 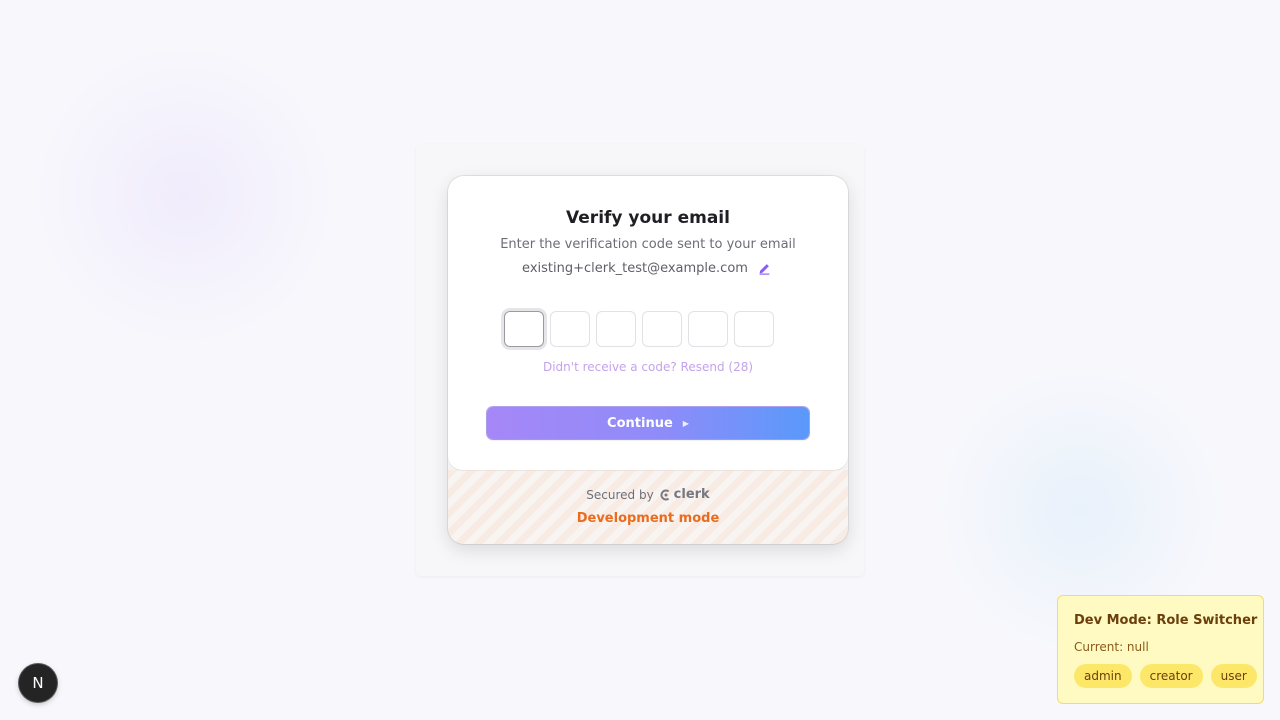 What do you see at coordinates (639, 329) in the screenshot?
I see `otp-input-group` at bounding box center [639, 329].